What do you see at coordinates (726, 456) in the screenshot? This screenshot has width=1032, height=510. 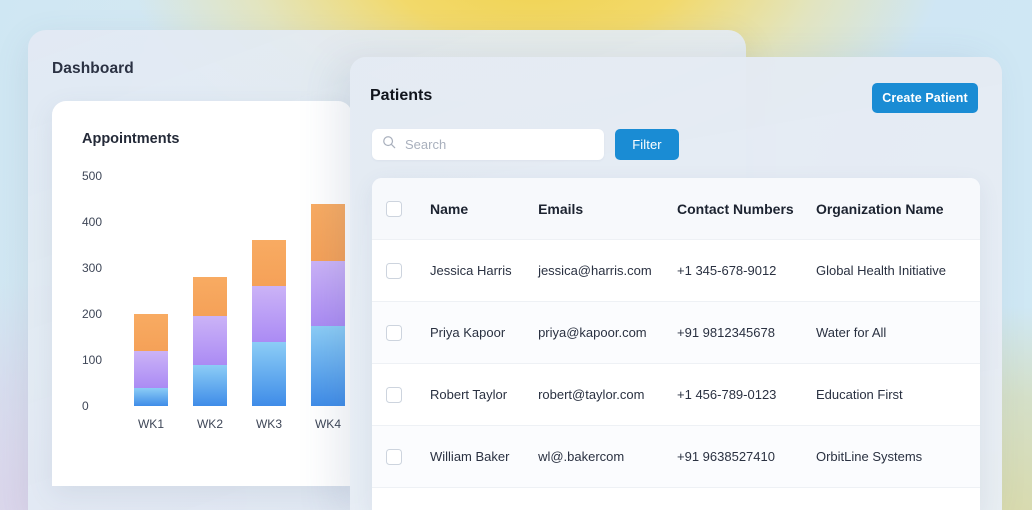 I see `cell-contact-number: +91 9638527410` at bounding box center [726, 456].